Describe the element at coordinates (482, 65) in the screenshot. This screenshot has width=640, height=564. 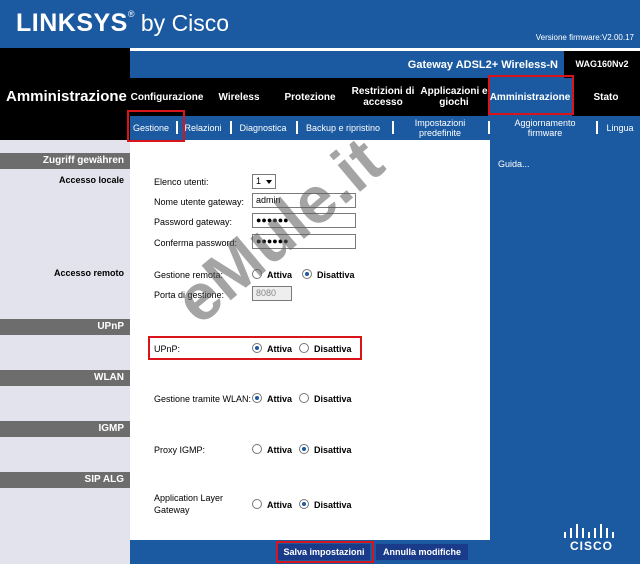
I see `product-name: Gateway ADSL2+ Wireless-N` at that location.